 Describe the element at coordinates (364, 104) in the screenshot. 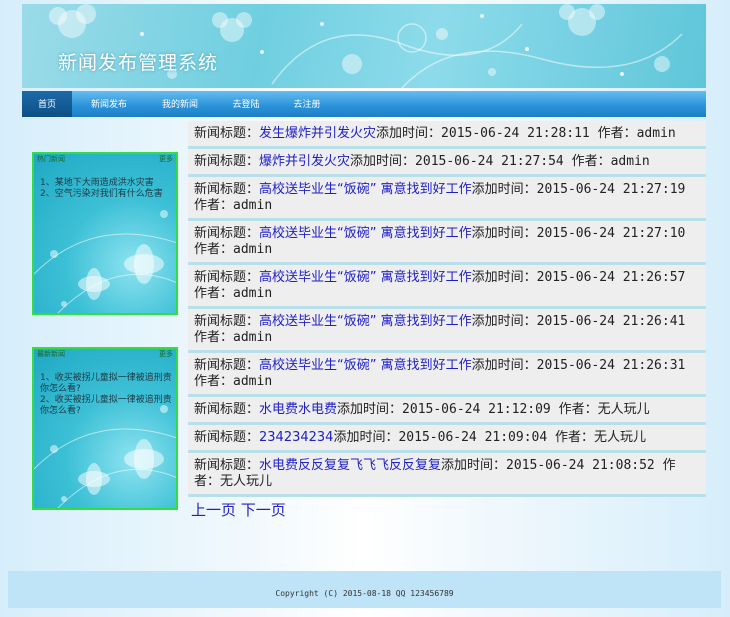

I see `main-nav: 首页 新闻发布 我的新闻 去登陆 去注册` at that location.